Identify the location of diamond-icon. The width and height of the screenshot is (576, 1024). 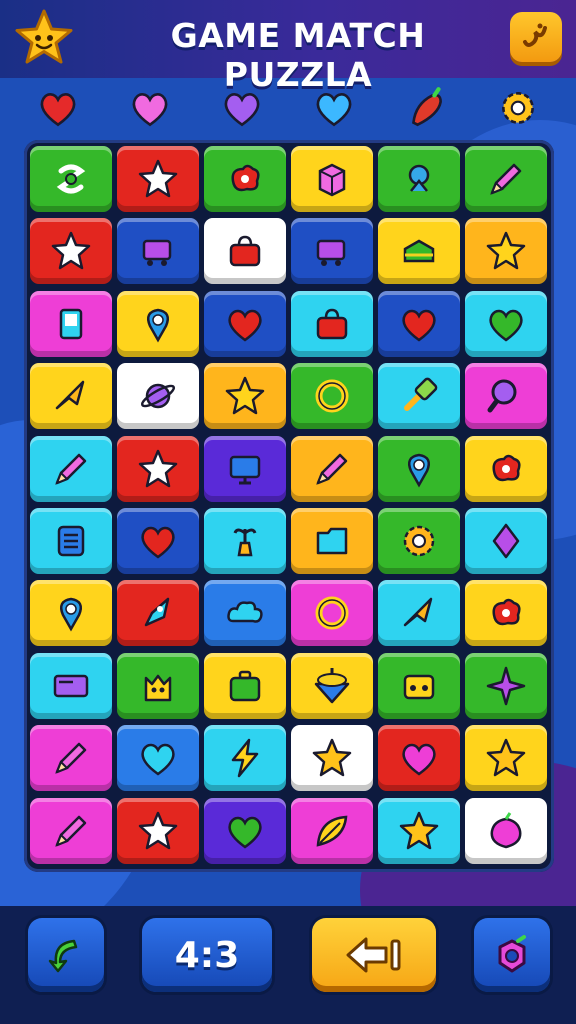
(506, 541).